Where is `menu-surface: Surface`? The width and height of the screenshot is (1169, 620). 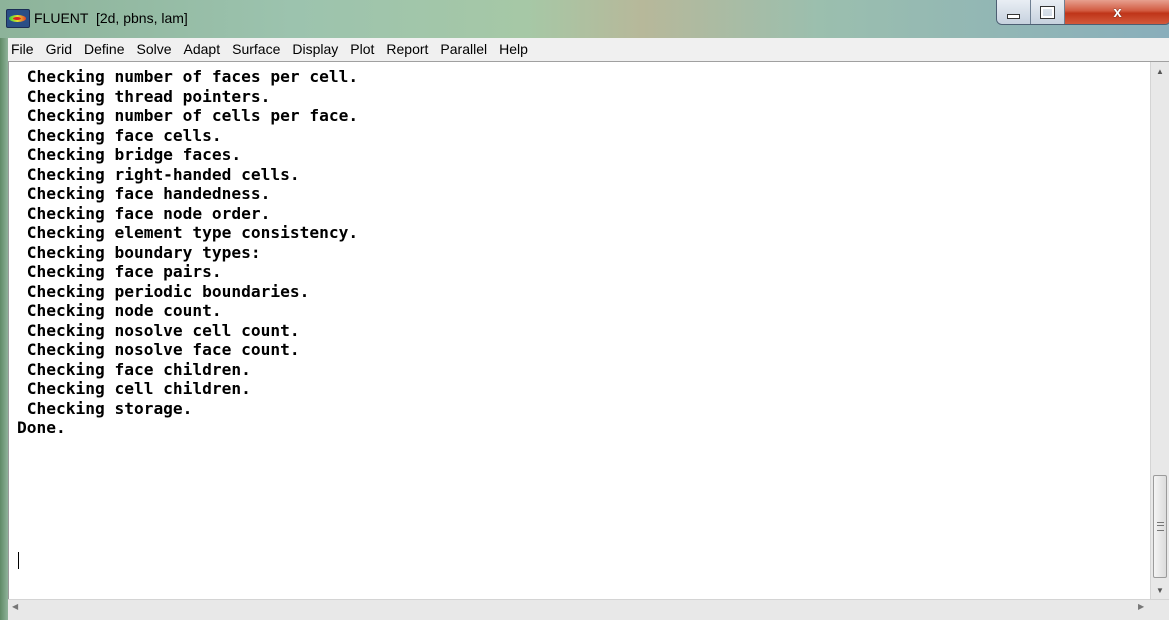 menu-surface: Surface is located at coordinates (256, 49).